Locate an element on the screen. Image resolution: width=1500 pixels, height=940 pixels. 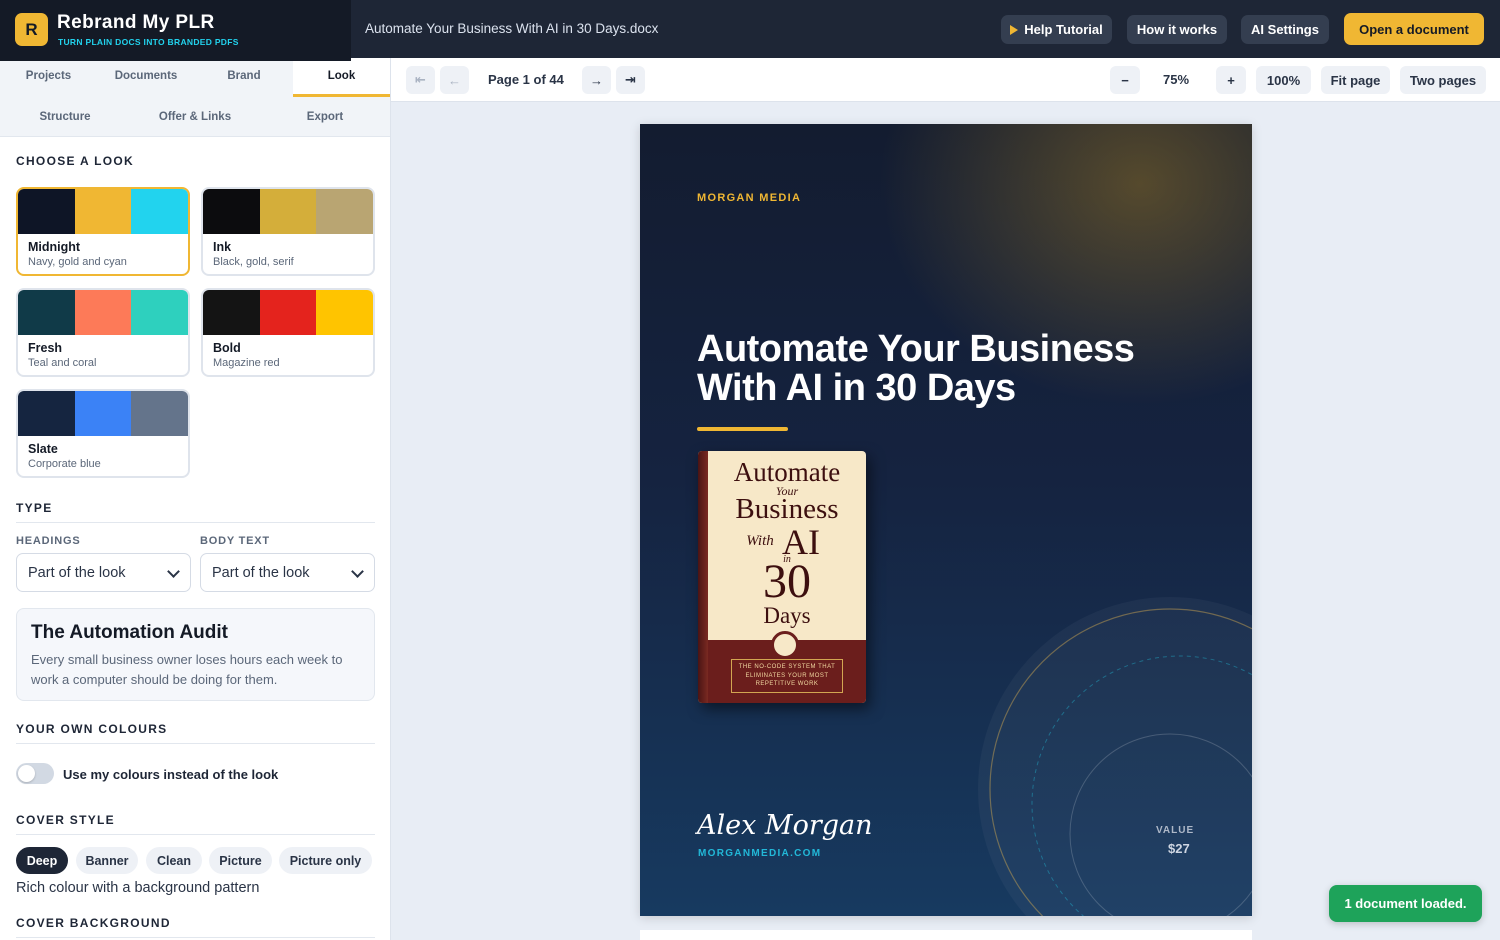
cover-style-description: Rich colour with a background pattern is located at coordinates (138, 888).